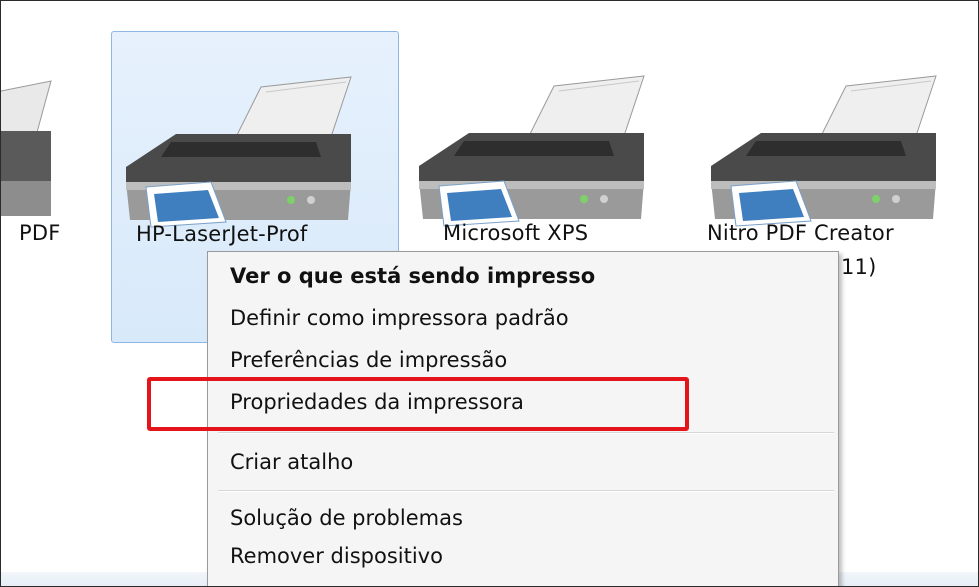  Describe the element at coordinates (336, 556) in the screenshot. I see `menu-item-remove-device: Remover dispositivo` at that location.